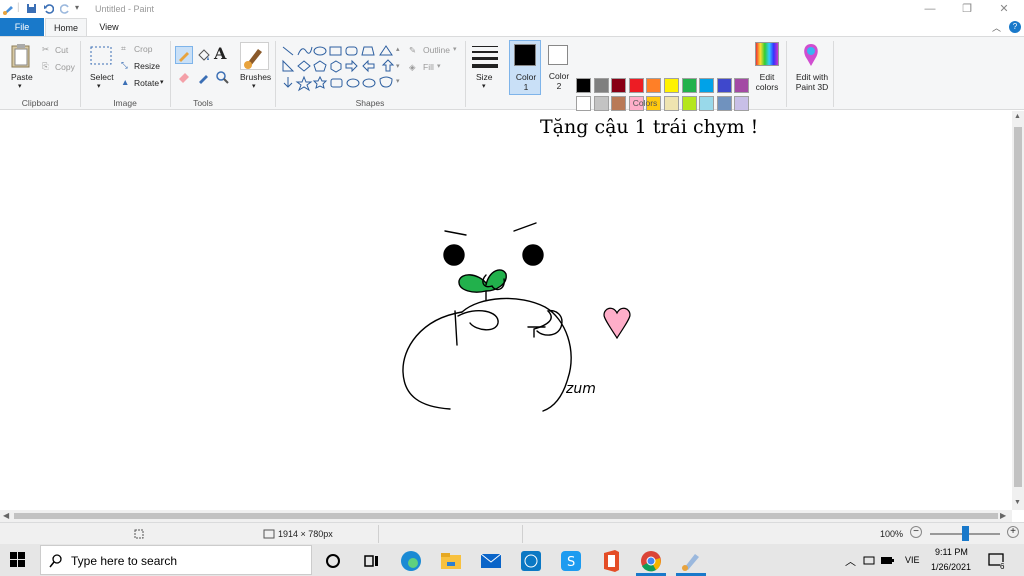 This screenshot has height=576, width=1024. Describe the element at coordinates (398, 49) in the screenshot. I see `shapes-scroll-up-icon: ▴` at that location.